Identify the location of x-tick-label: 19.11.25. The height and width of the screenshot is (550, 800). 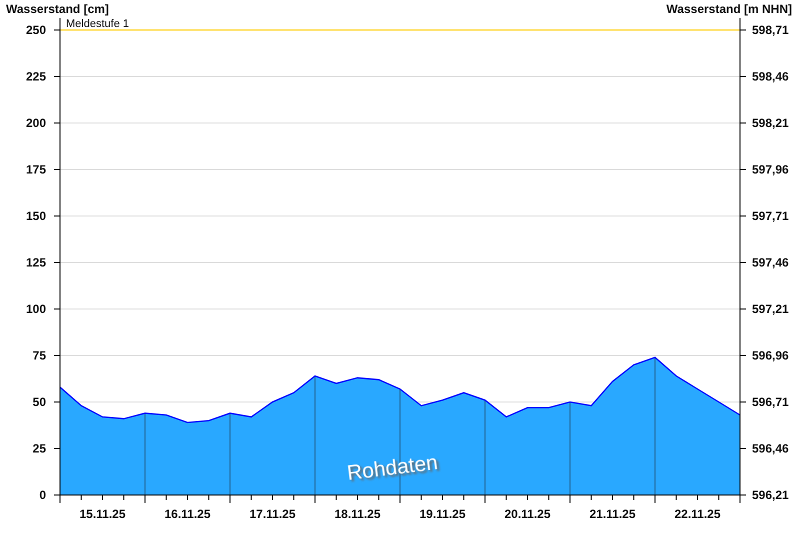
(442, 514).